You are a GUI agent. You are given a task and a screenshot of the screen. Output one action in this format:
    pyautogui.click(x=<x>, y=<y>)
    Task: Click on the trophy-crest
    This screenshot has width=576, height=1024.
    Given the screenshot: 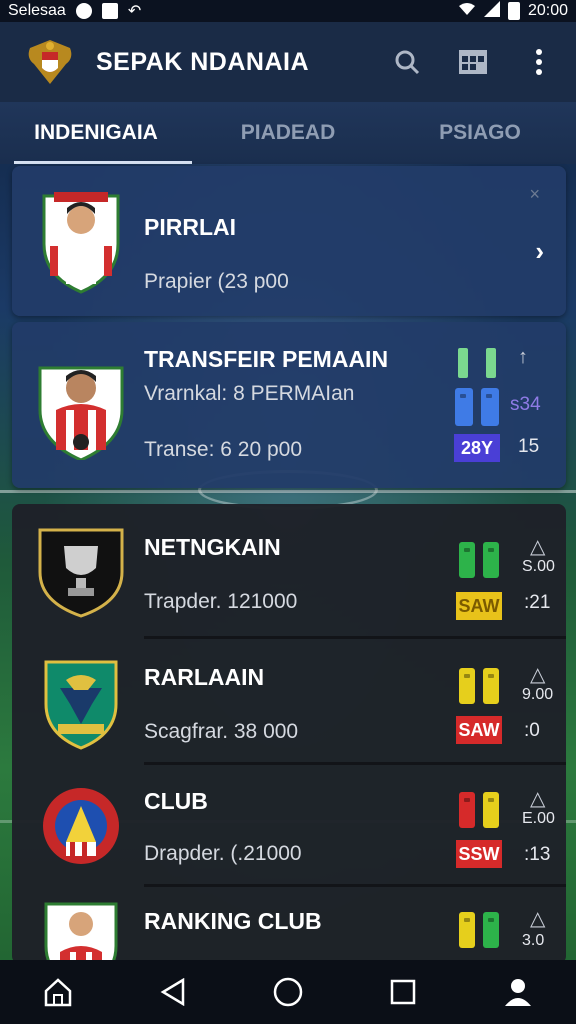 What is the action you would take?
    pyautogui.click(x=81, y=577)
    